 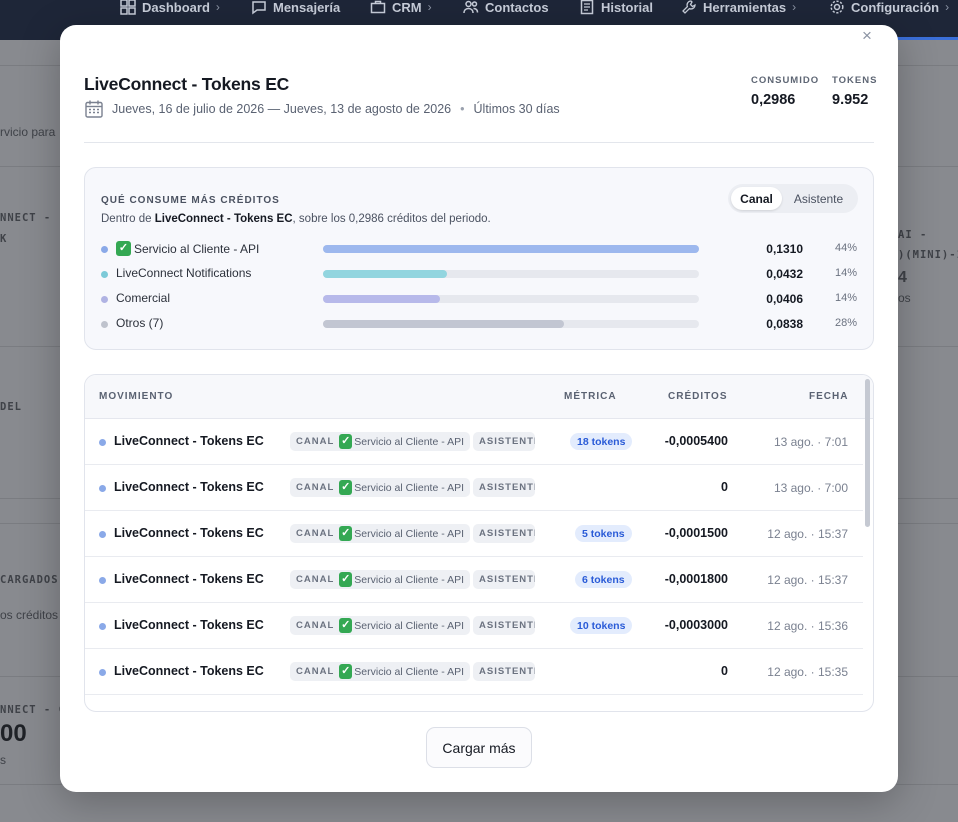 I want to click on consumption-name-text: Otros (7), so click(x=140, y=323).